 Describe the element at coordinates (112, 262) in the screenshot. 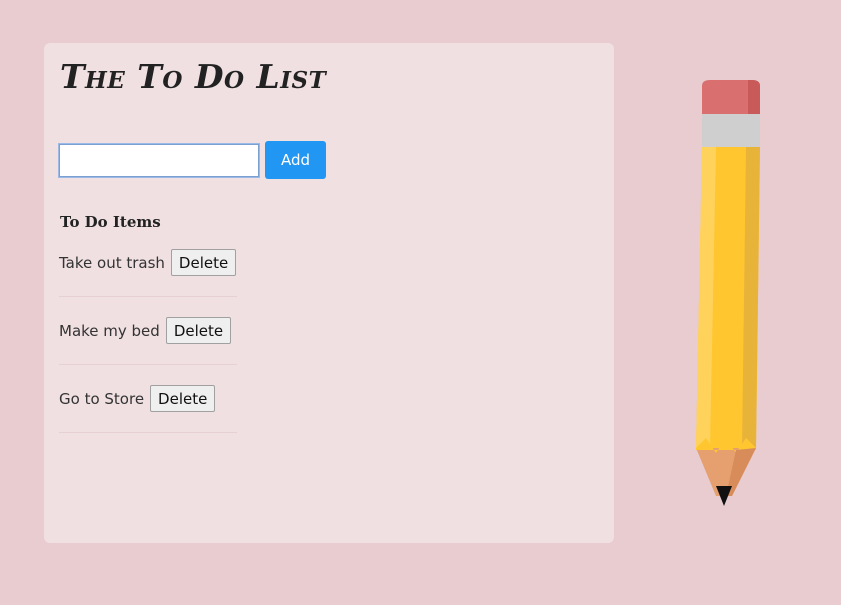

I see `todo-item-text: Take out trash` at that location.